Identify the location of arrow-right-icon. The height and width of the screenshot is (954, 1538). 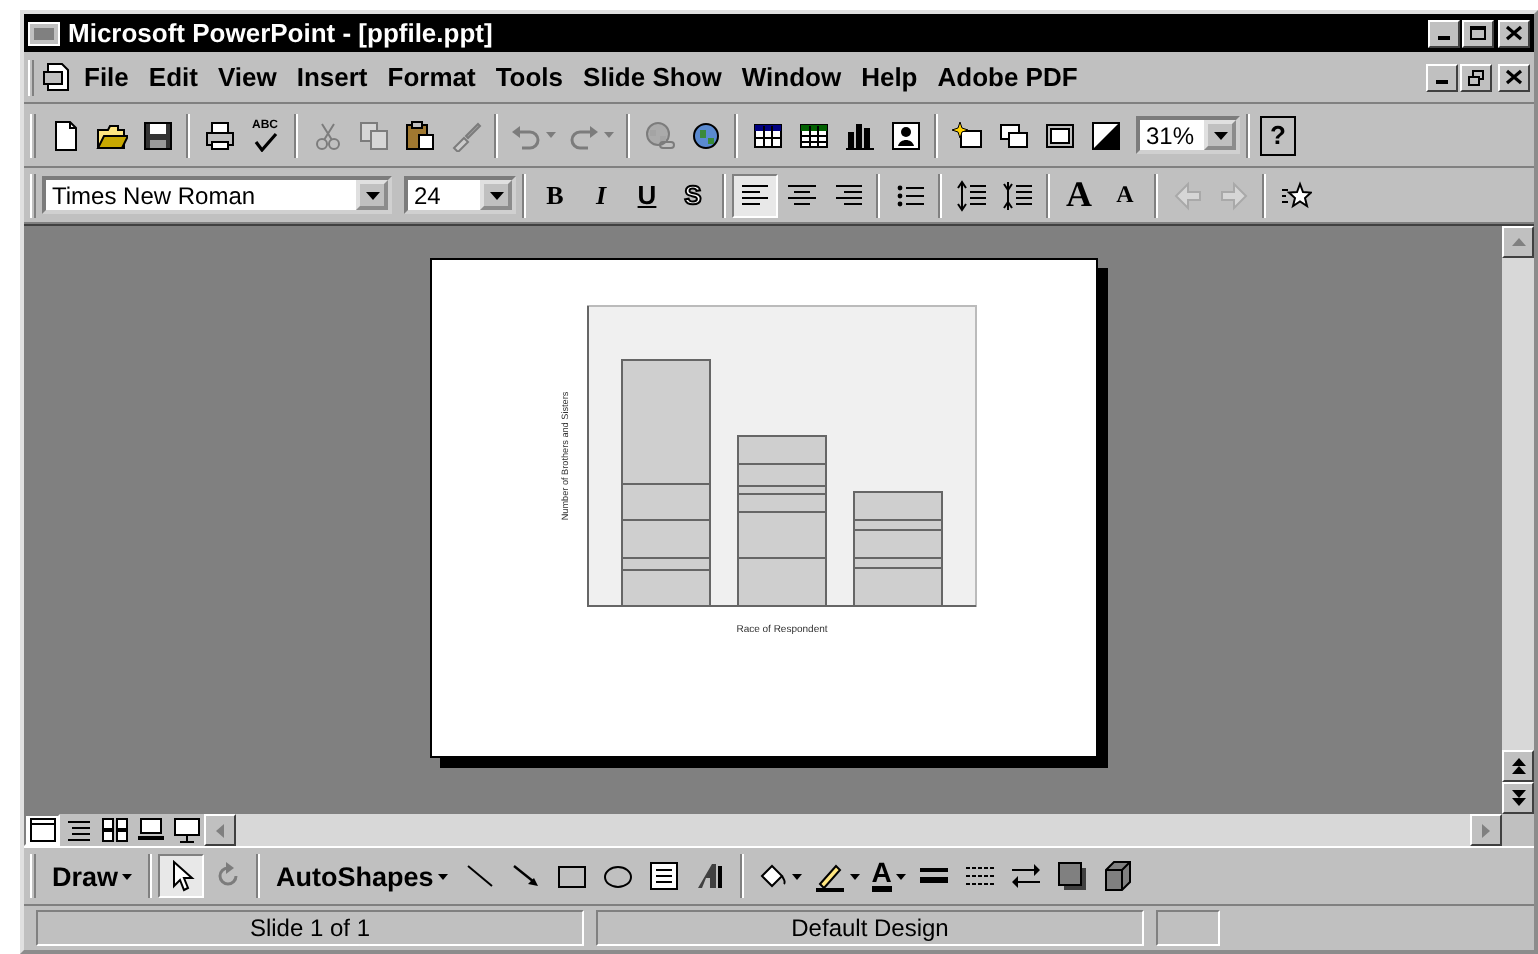
(1233, 195).